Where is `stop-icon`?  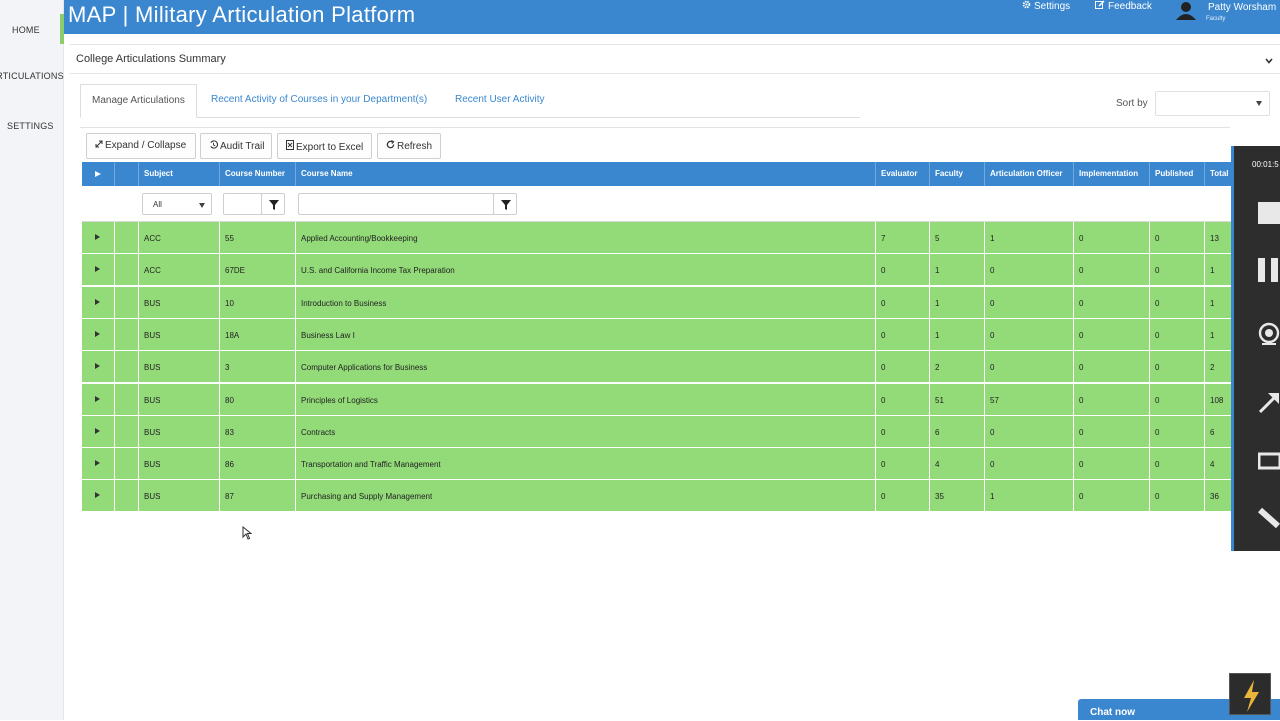
stop-icon is located at coordinates (1269, 212).